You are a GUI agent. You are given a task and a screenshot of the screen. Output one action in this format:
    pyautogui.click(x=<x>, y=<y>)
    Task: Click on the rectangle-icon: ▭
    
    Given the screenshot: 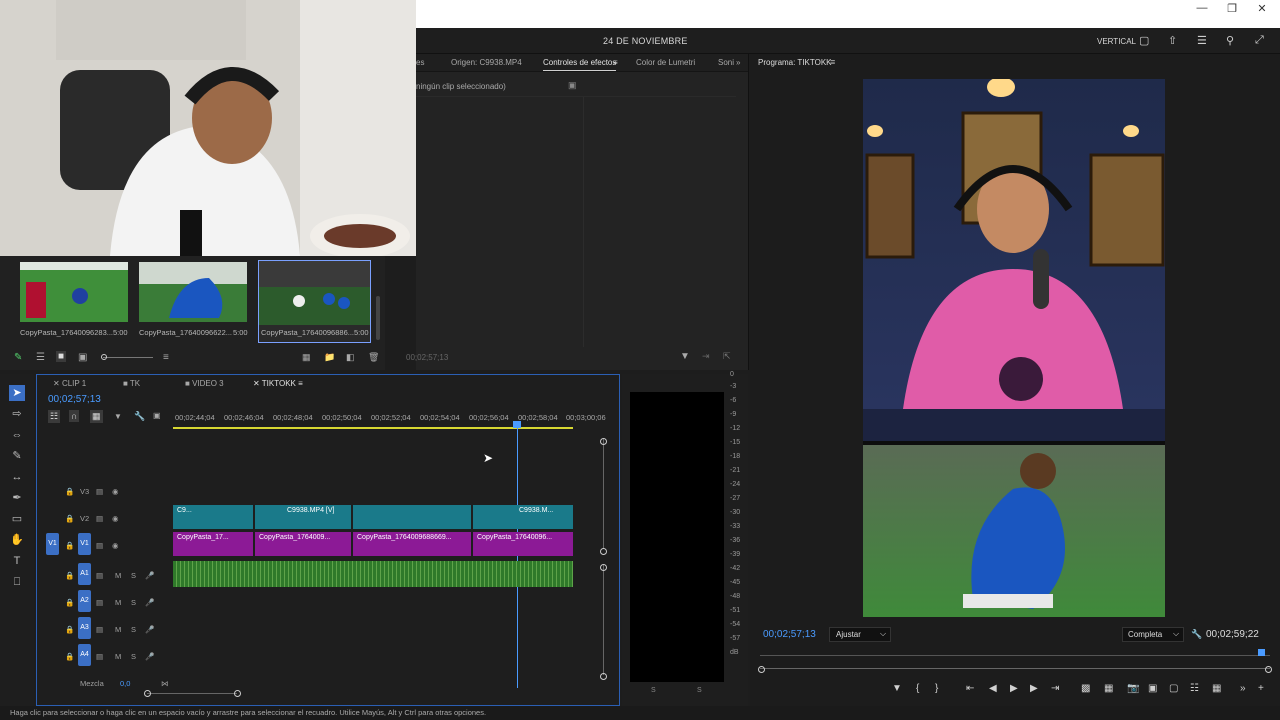 What is the action you would take?
    pyautogui.click(x=17, y=519)
    